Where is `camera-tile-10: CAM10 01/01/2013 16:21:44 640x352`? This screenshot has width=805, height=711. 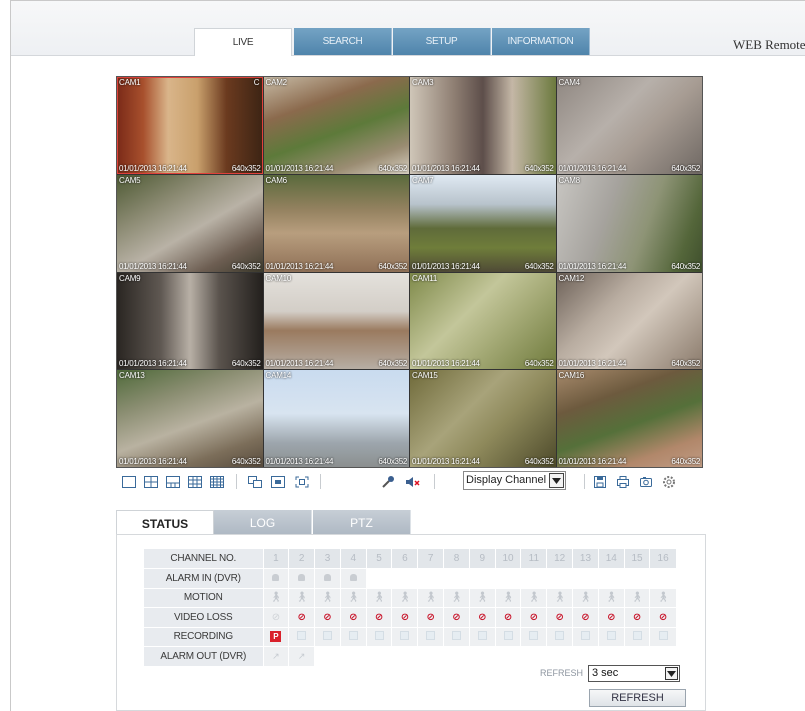
camera-tile-10: CAM10 01/01/2013 16:21:44 640x352 is located at coordinates (336, 321).